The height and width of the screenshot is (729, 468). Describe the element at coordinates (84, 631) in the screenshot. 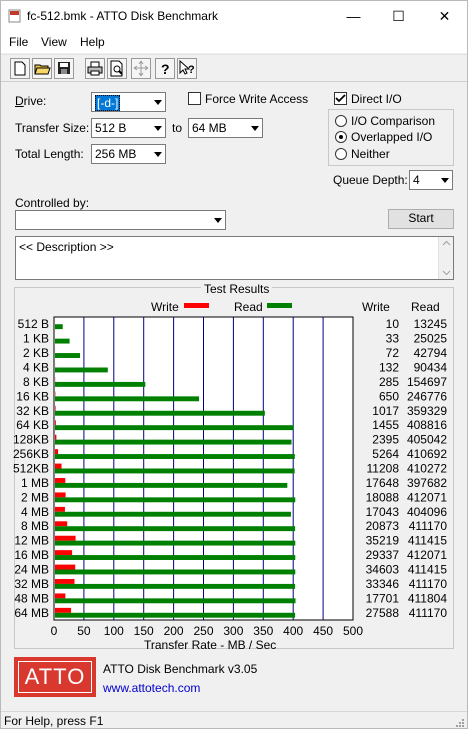

I see `x-tick-label: 50` at that location.